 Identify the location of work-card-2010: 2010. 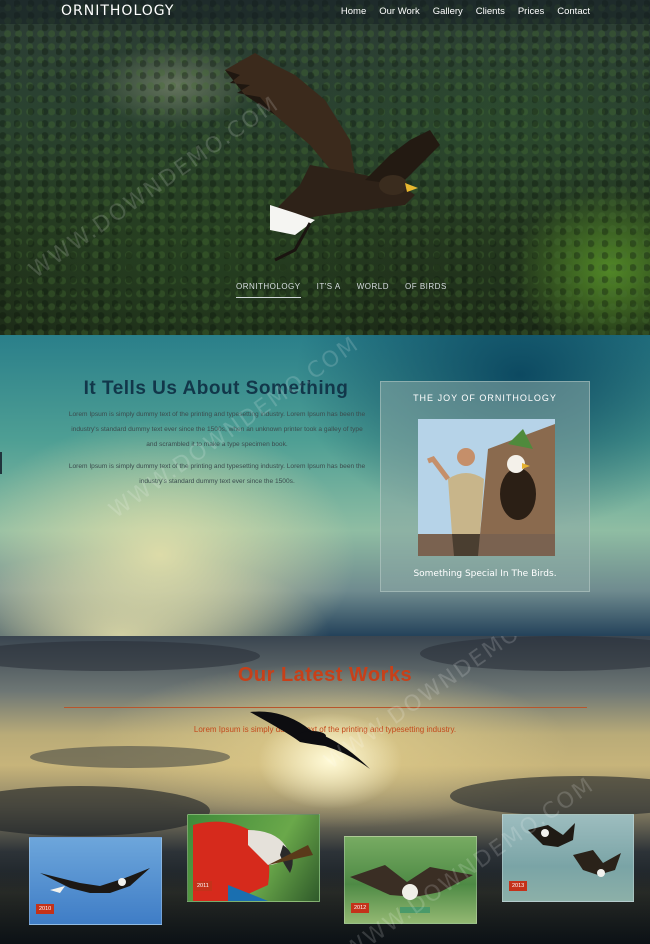
(95, 881).